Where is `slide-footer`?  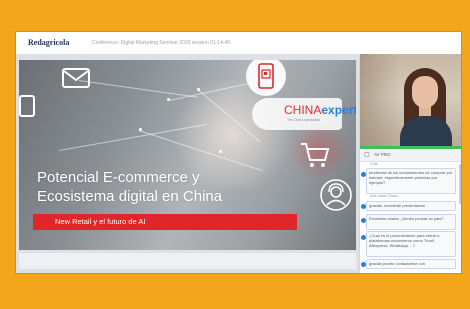
slide-footer is located at coordinates (187, 261).